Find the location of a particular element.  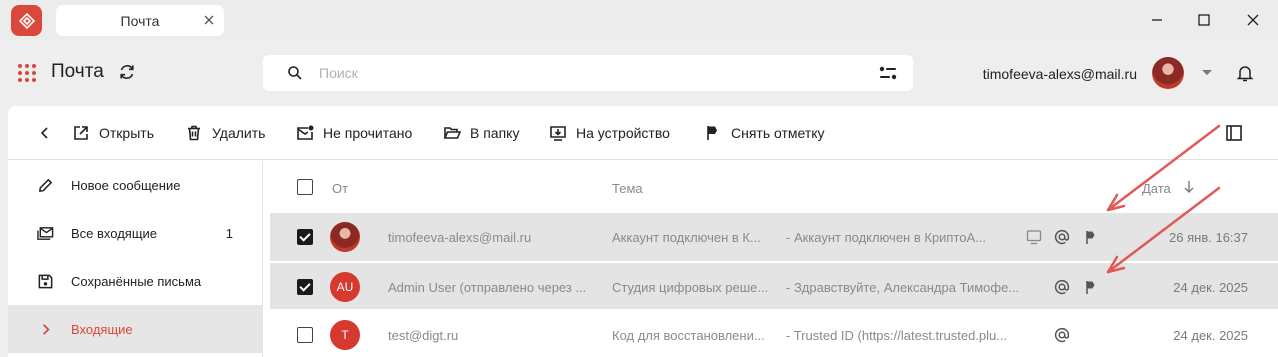

pencil-icon is located at coordinates (45, 185).